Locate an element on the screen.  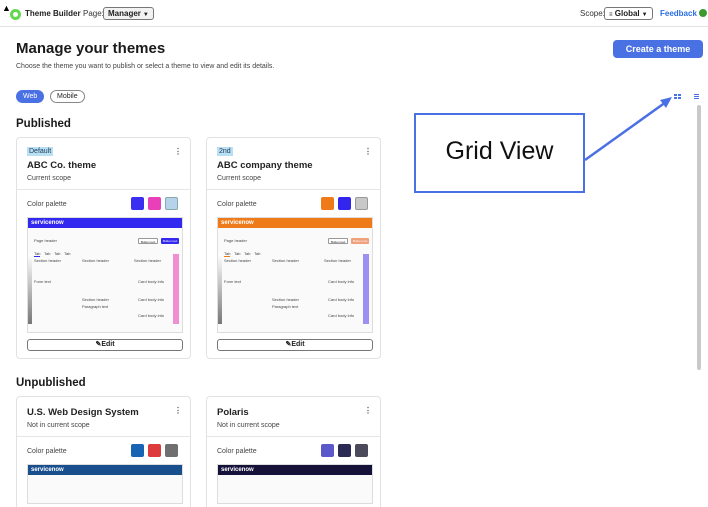
page-title: Manage your themes is located at coordinates (91, 48).